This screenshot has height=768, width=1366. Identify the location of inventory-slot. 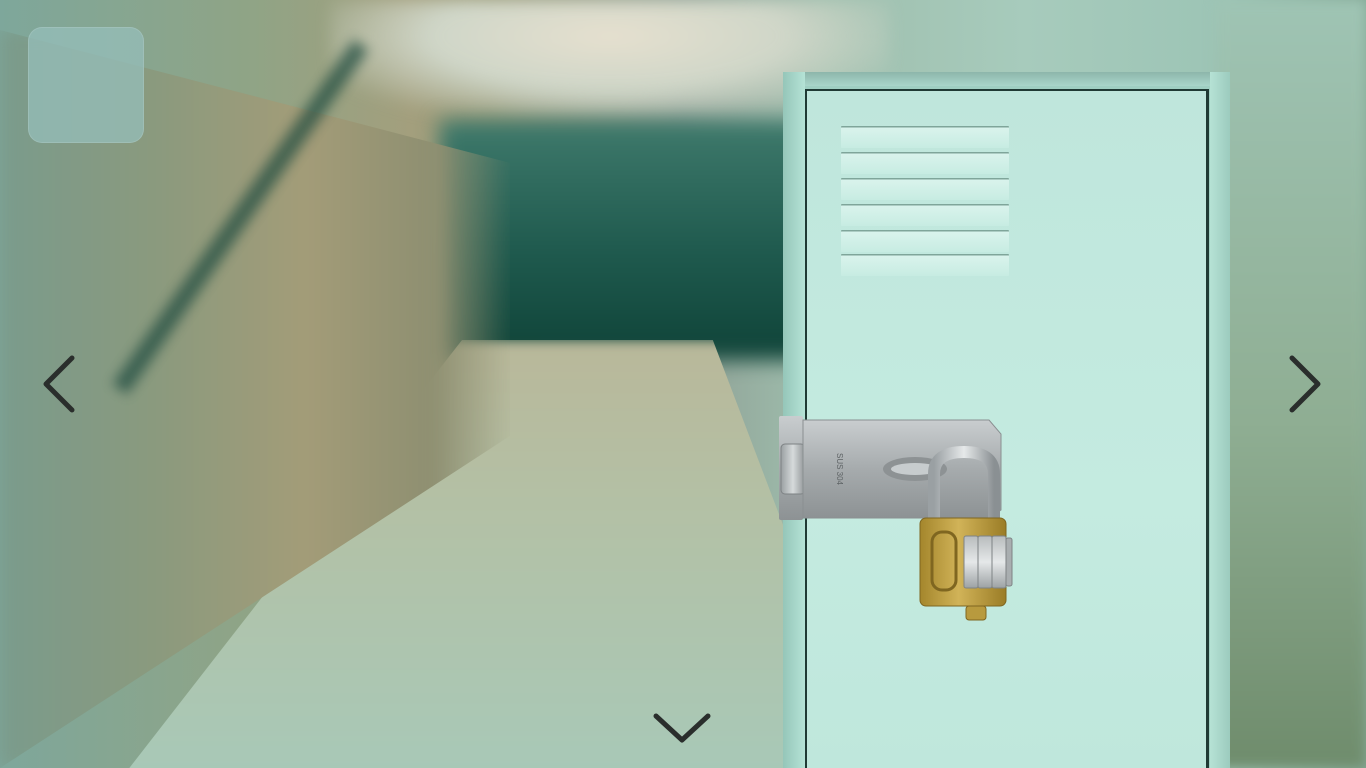
(86, 85).